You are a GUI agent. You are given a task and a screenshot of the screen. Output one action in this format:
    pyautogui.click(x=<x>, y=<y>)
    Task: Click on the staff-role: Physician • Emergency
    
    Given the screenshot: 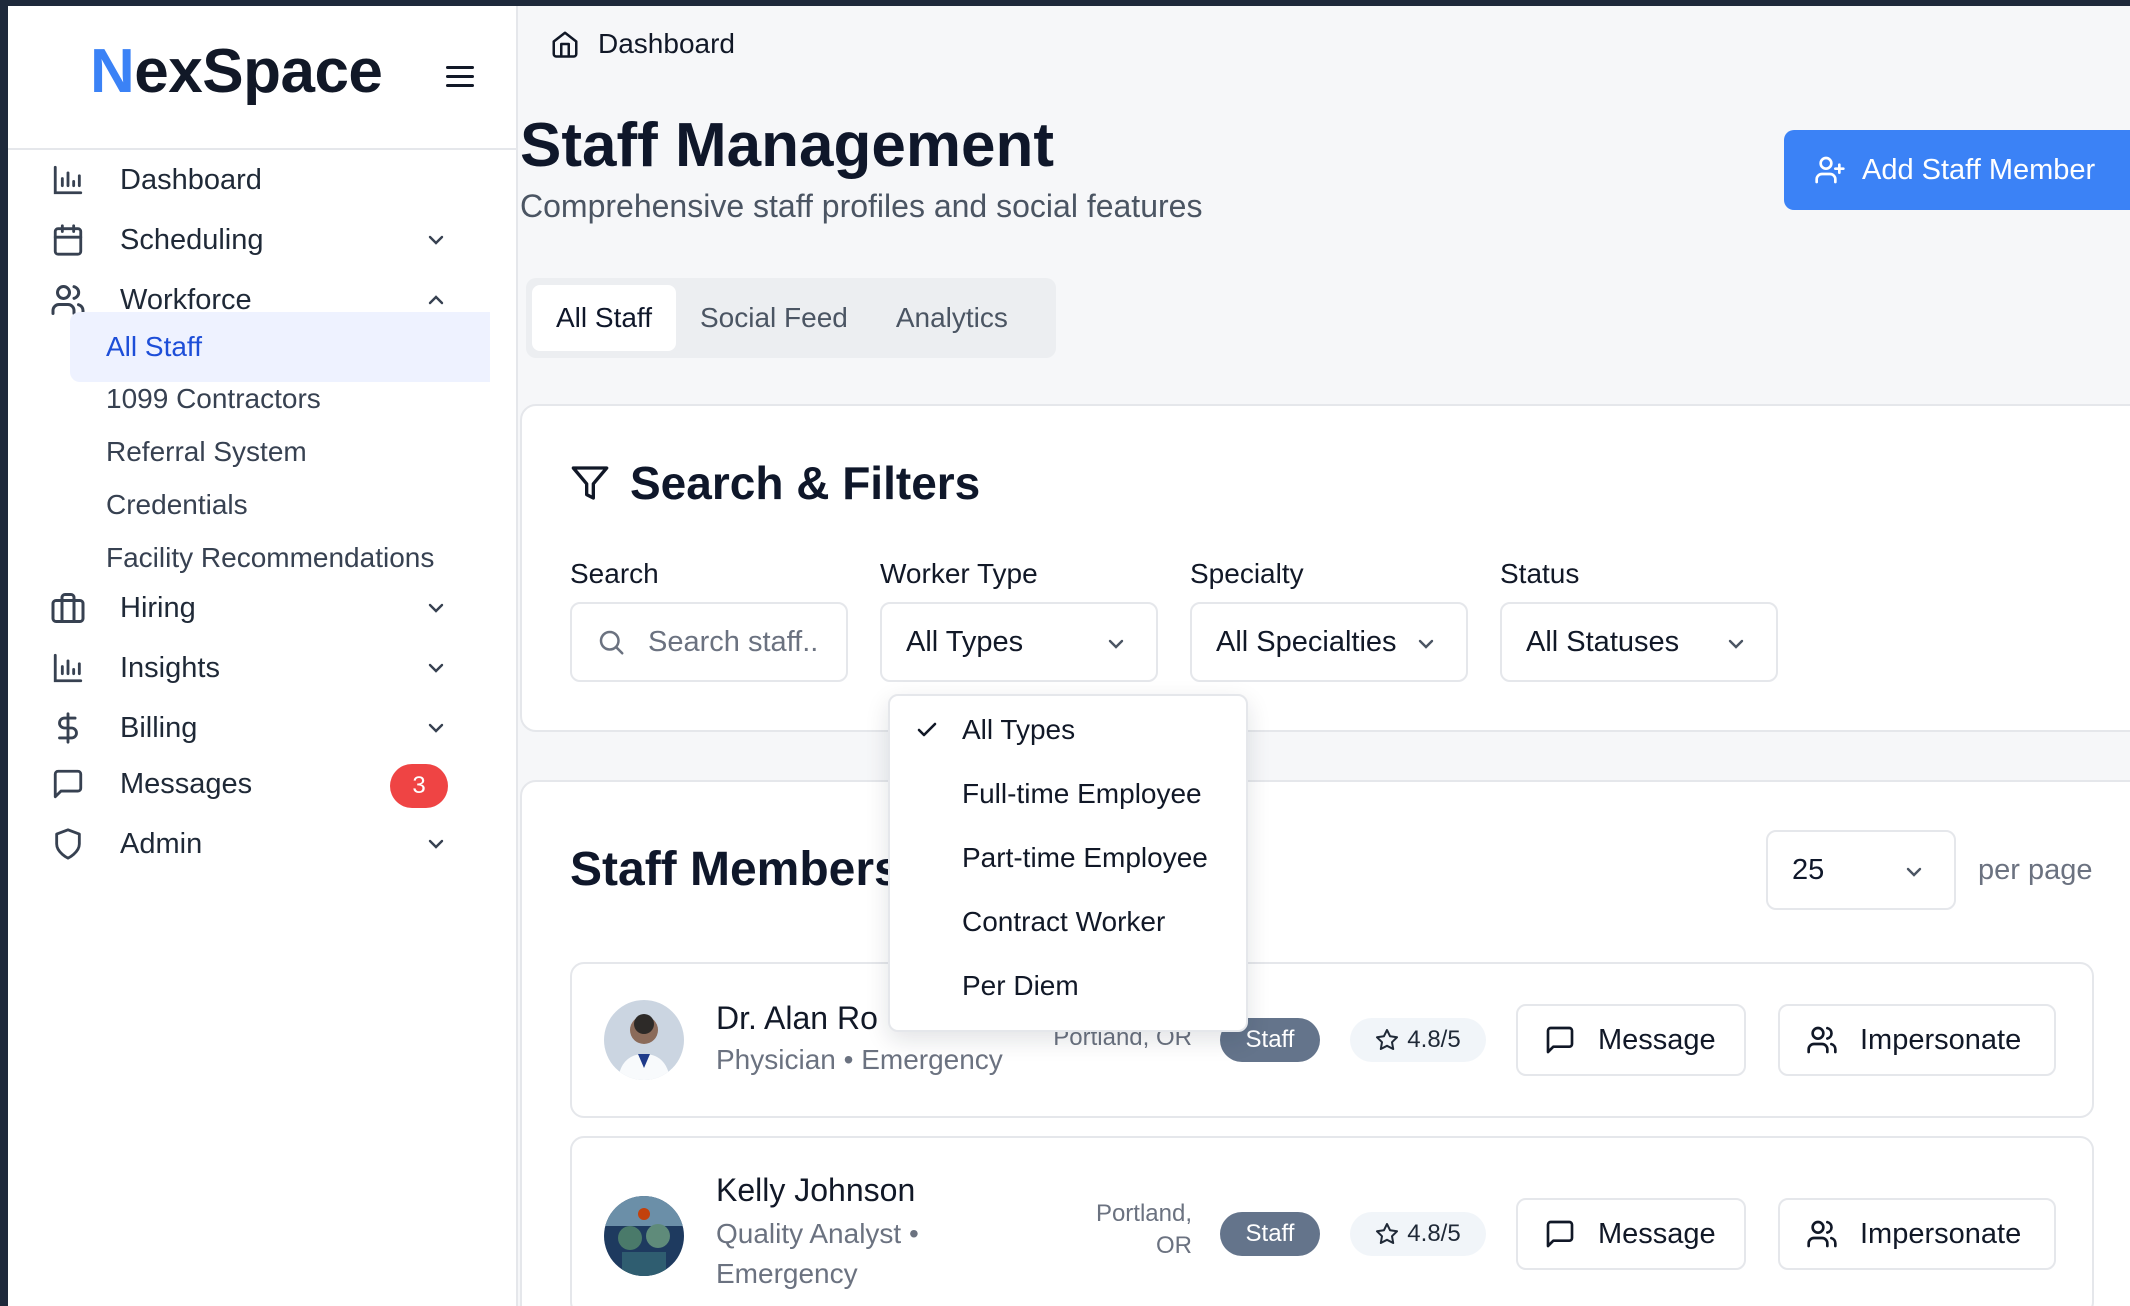 What is the action you would take?
    pyautogui.click(x=859, y=1059)
    